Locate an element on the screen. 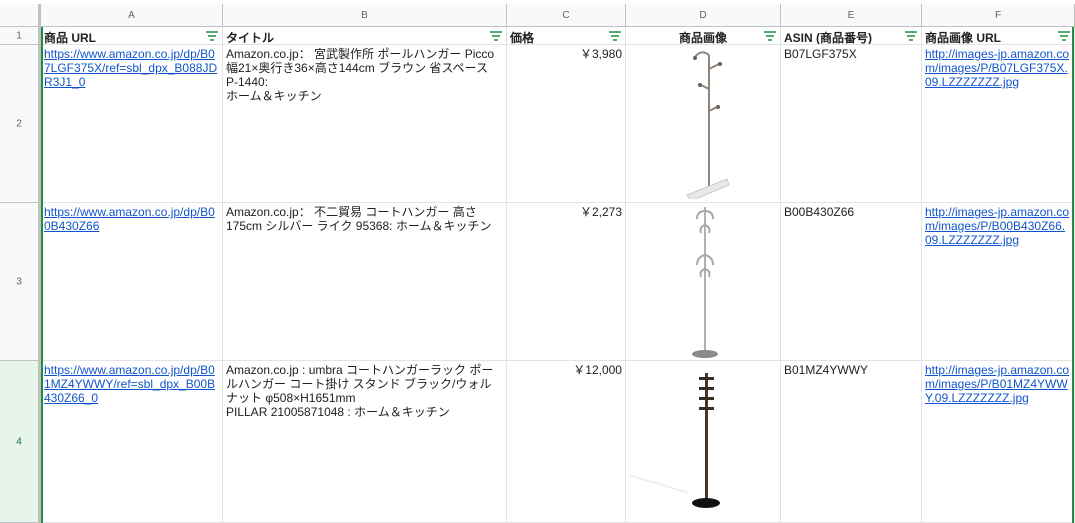  product-image-umbra-pillar-black is located at coordinates (674, 440).